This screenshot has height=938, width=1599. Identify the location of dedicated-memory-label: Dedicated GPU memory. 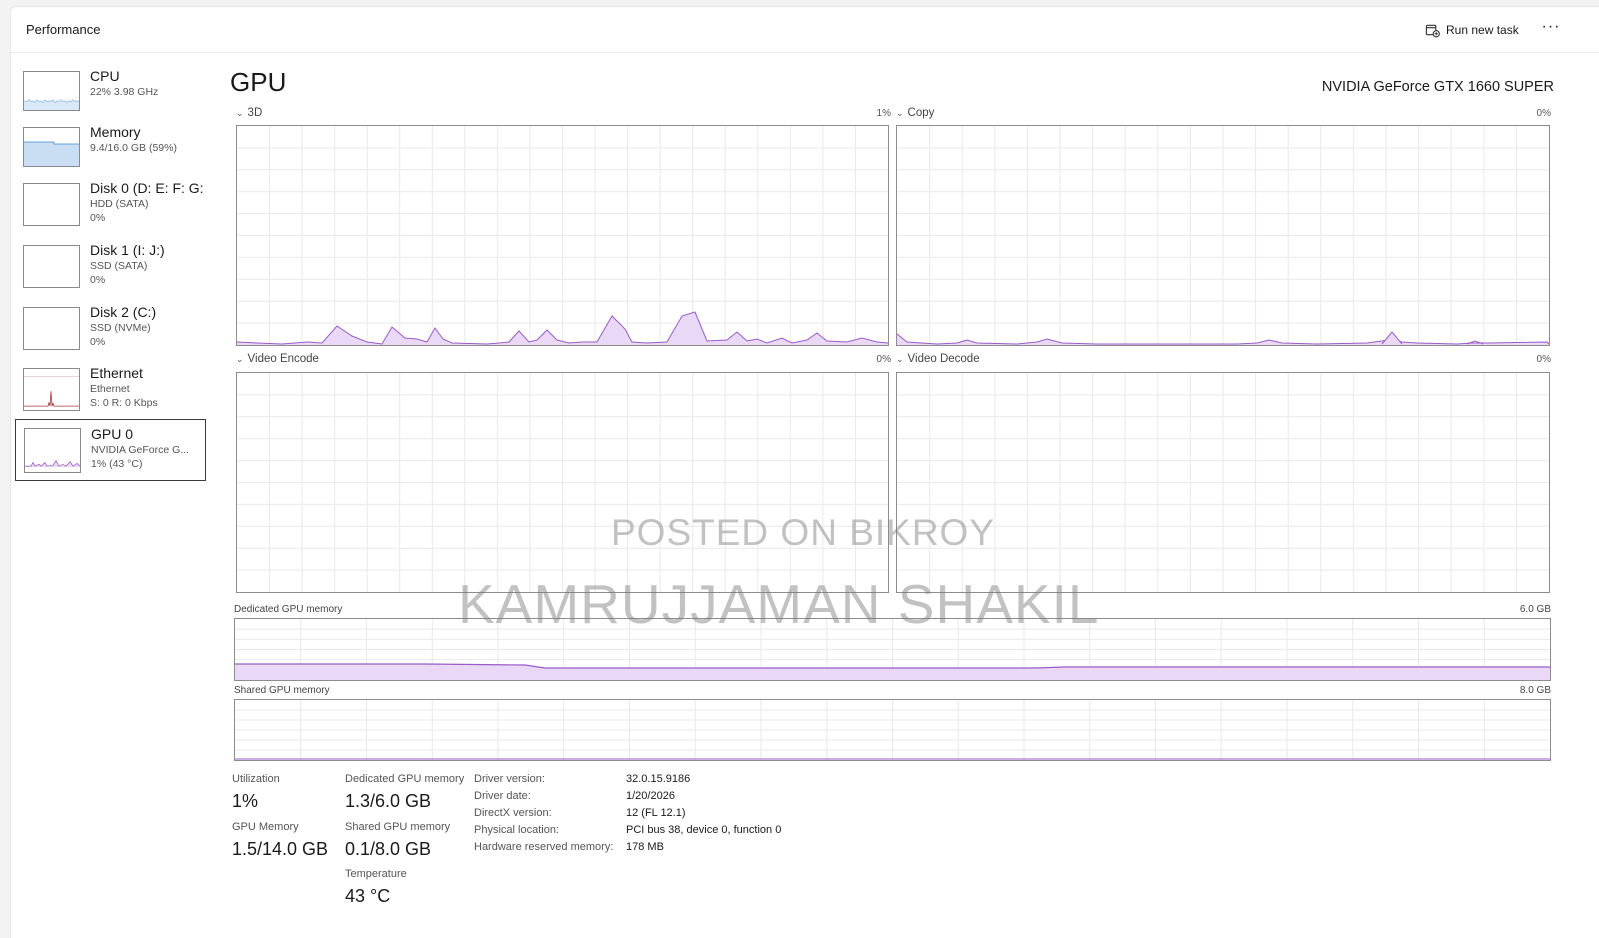
(288, 609).